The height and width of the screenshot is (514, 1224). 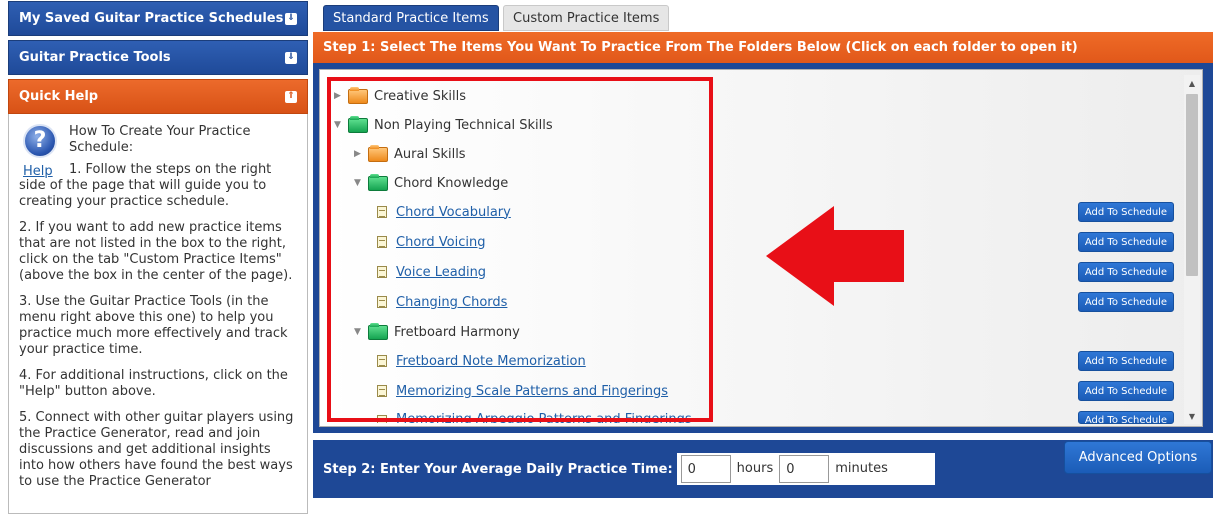 I want to click on tree-item-changing-chords: Changing Chords, so click(x=442, y=302).